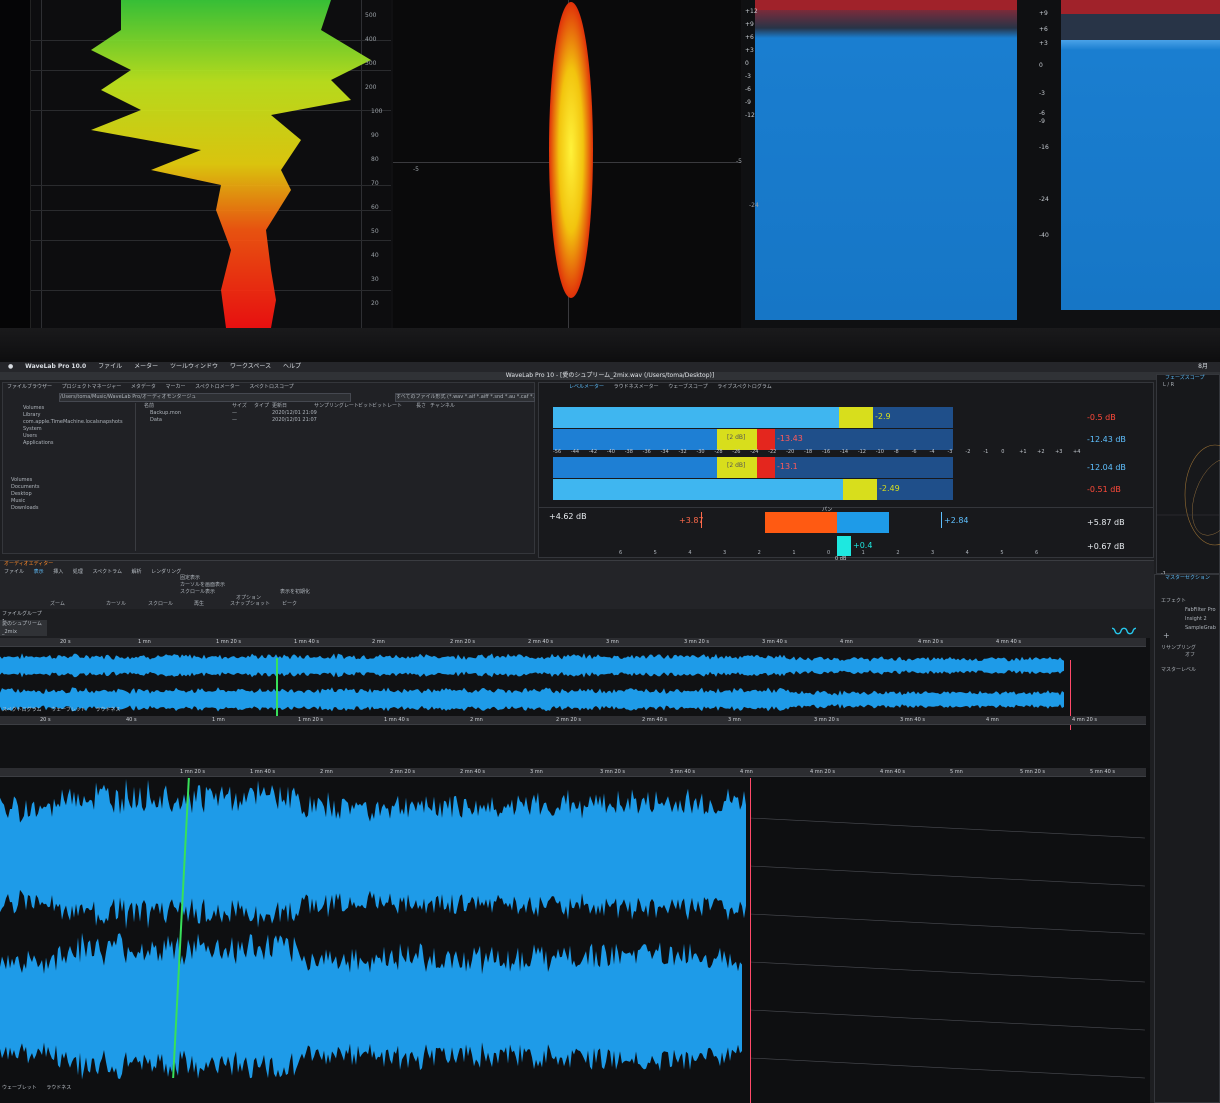 Image resolution: width=1220 pixels, height=1103 pixels. Describe the element at coordinates (39, 572) in the screenshot. I see `tab-view: 表示` at that location.